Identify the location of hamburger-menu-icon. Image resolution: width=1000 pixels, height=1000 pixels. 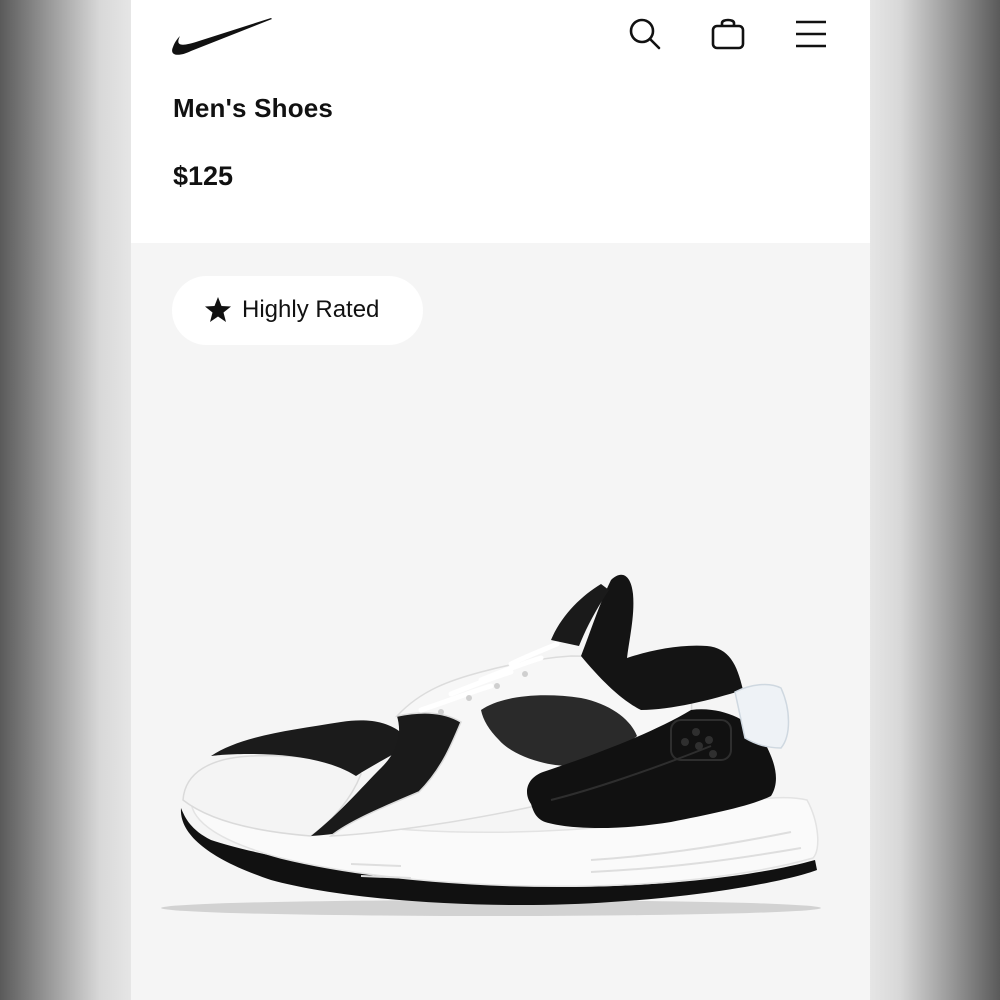
(811, 34).